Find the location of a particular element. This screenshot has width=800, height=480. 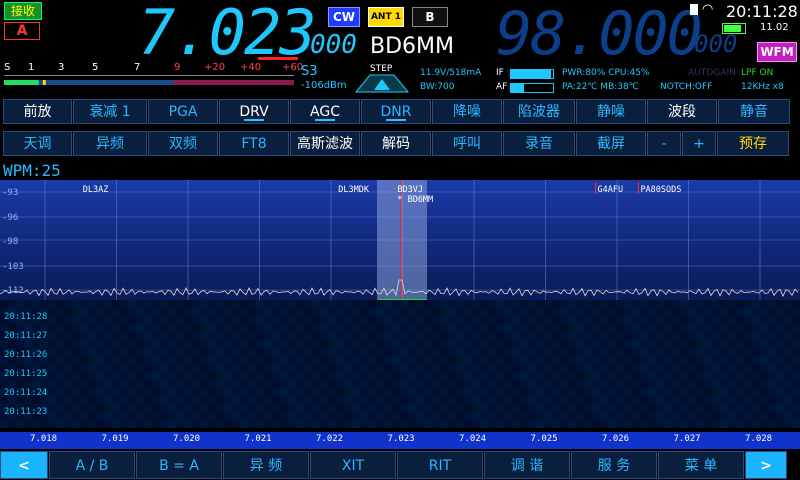

button-row1-2: PGA is located at coordinates (183, 111).